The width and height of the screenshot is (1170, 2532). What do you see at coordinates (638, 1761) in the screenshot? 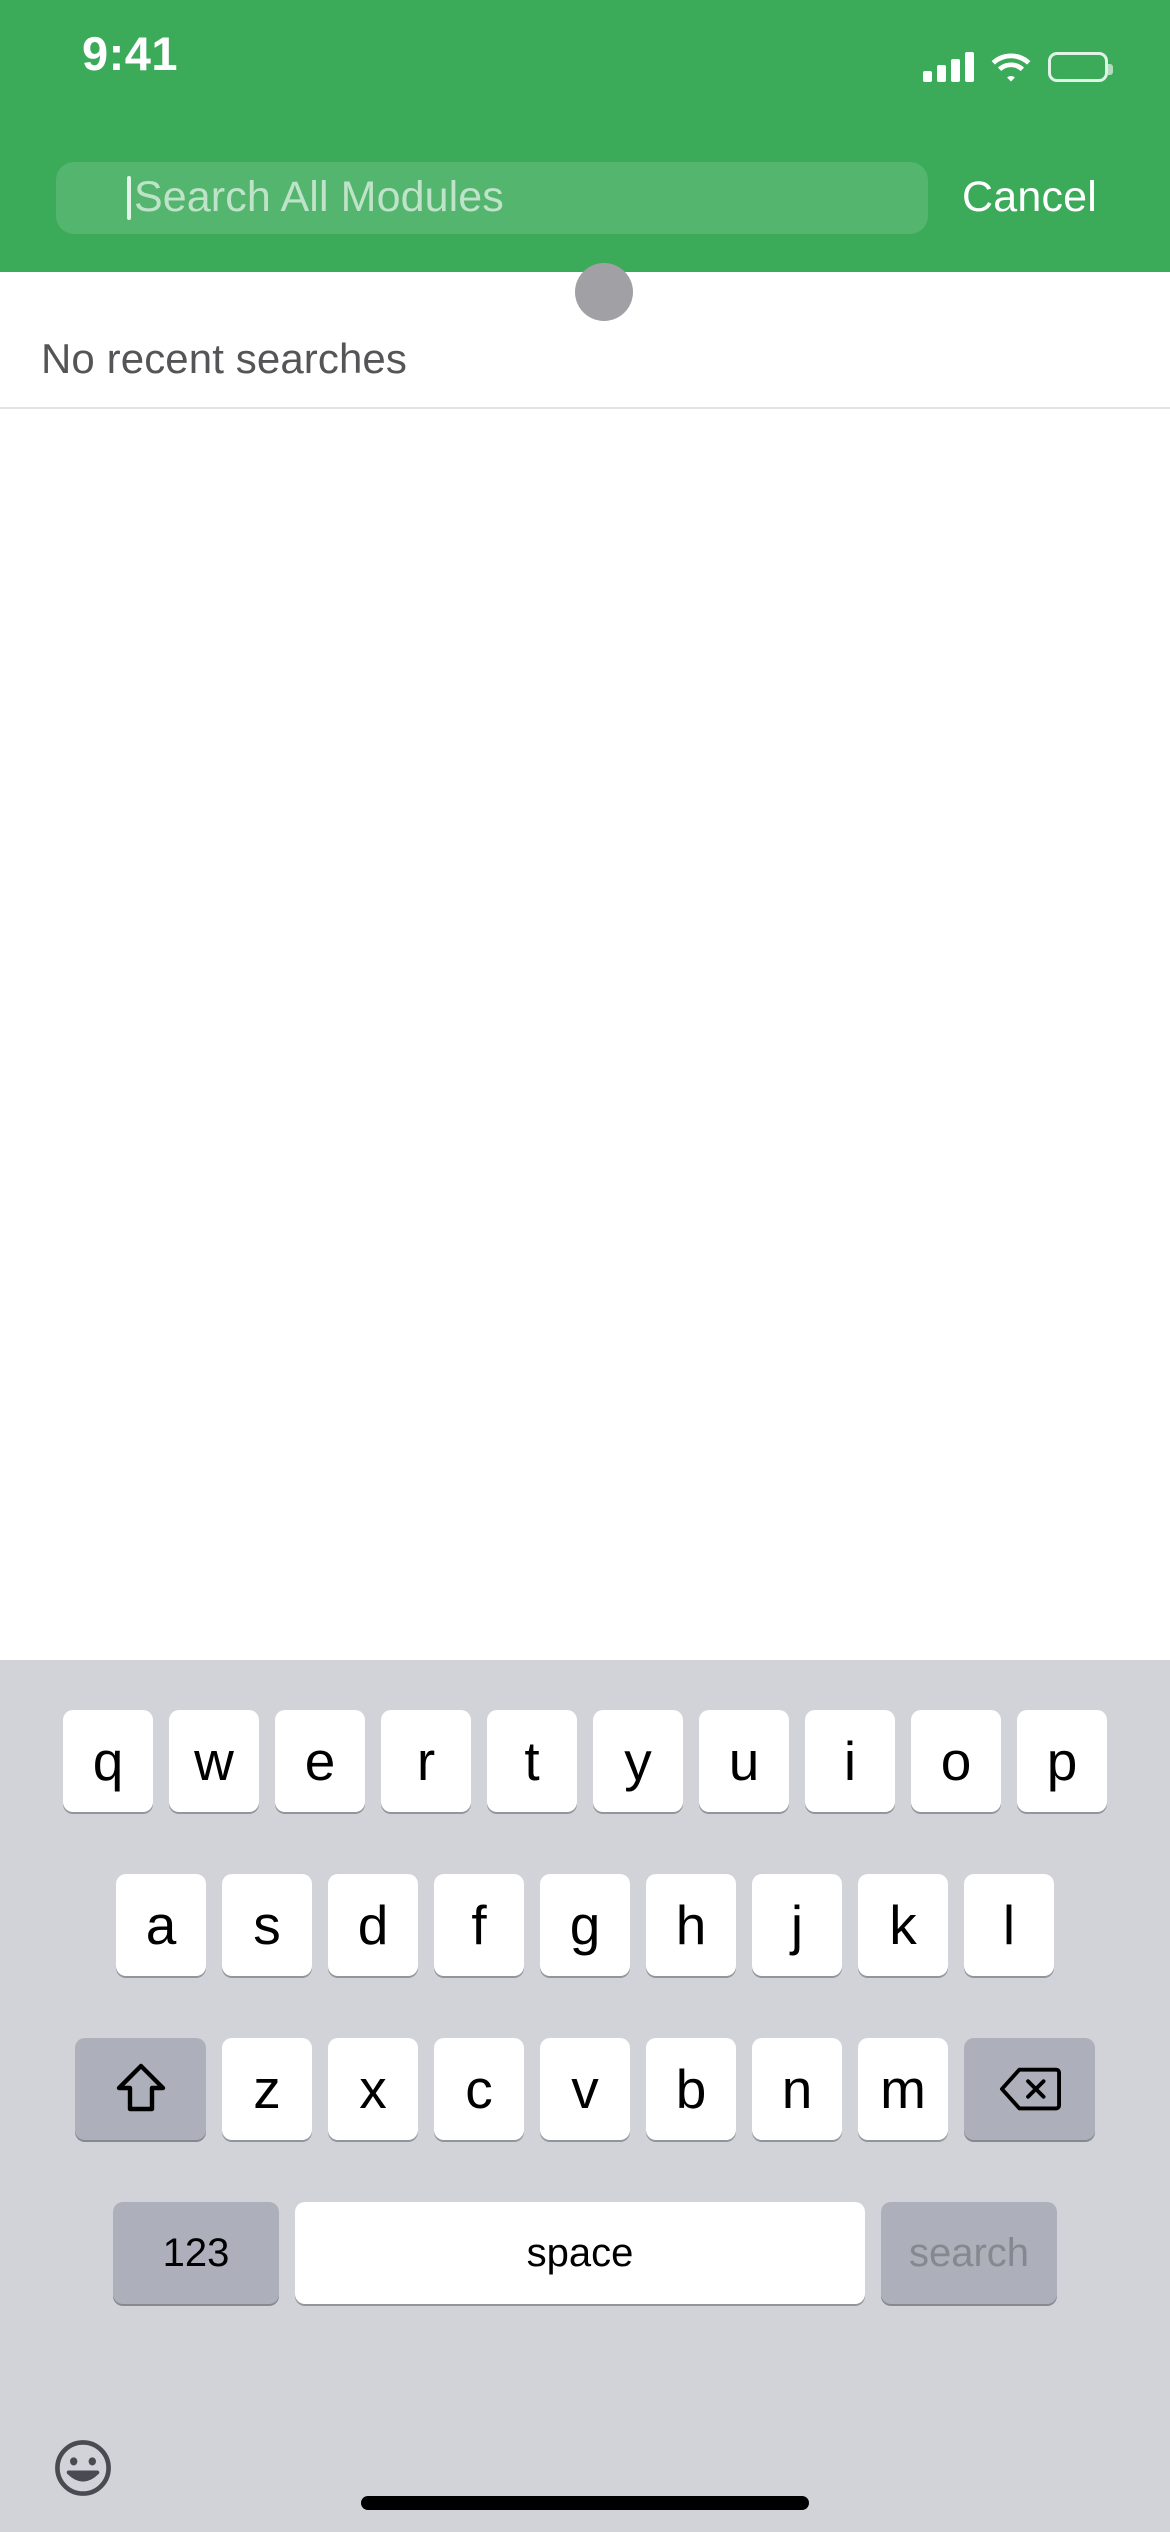
I see `key-y: y` at bounding box center [638, 1761].